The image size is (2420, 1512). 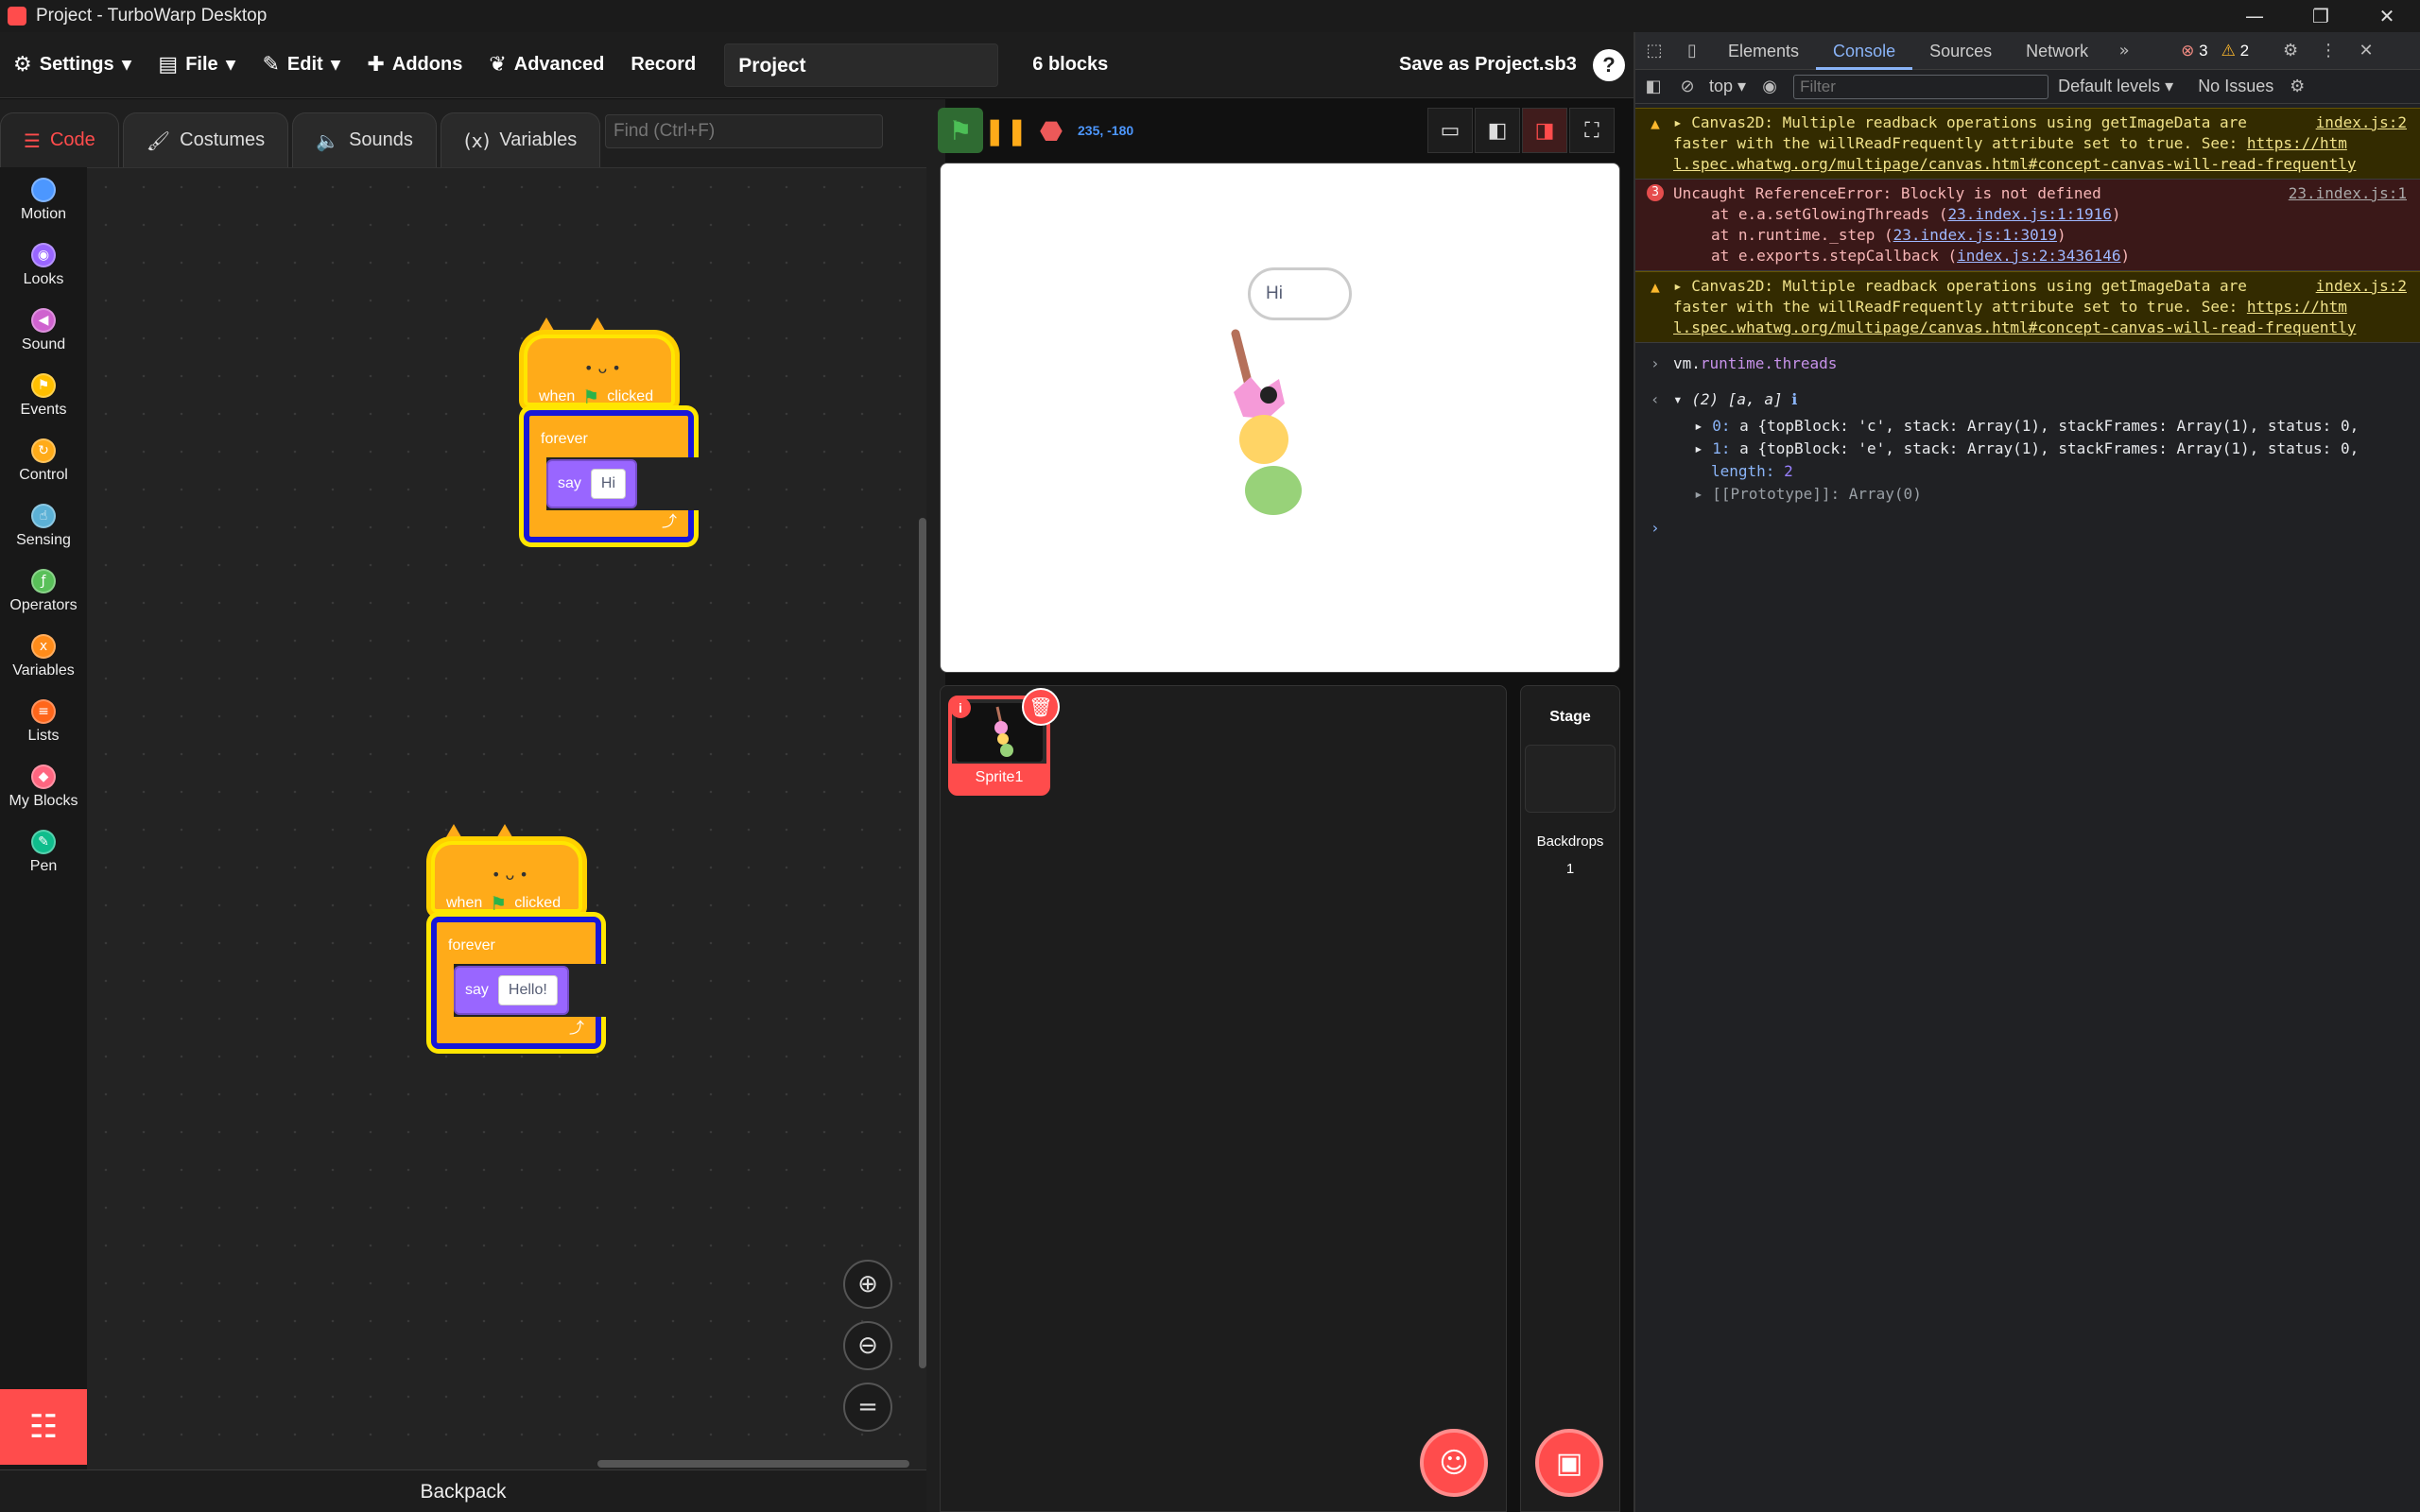 I want to click on backpack: Backpack, so click(x=463, y=1490).